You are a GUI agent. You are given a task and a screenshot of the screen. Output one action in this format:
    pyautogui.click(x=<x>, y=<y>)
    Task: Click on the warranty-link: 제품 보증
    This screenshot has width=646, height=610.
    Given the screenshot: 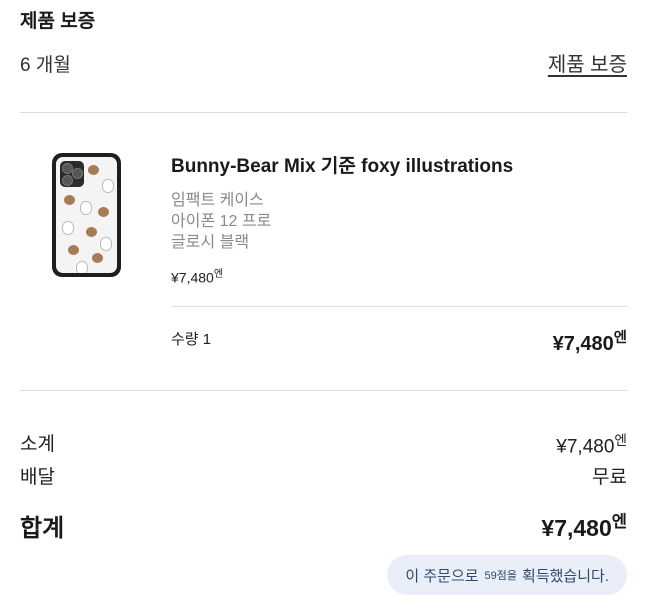 What is the action you would take?
    pyautogui.click(x=587, y=62)
    